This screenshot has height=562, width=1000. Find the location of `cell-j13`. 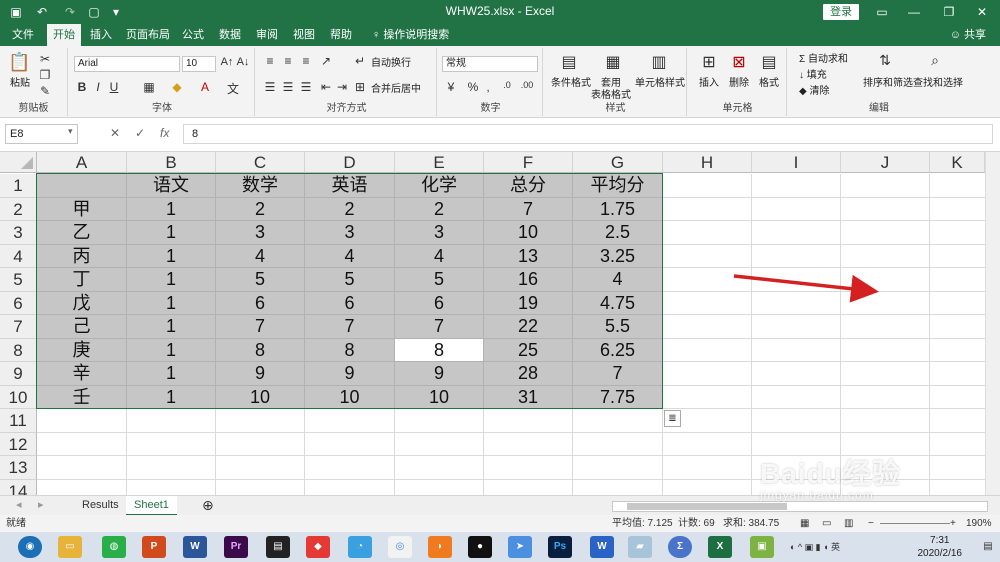

cell-j13 is located at coordinates (885, 468).